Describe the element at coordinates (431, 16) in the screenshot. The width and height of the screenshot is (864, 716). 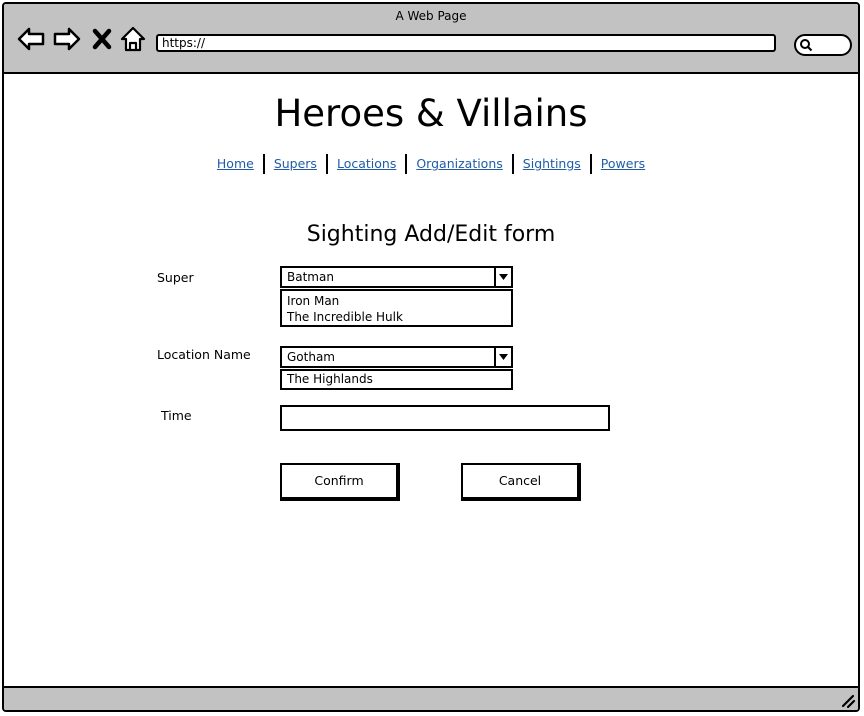
I see `window-title: A Web Page` at that location.